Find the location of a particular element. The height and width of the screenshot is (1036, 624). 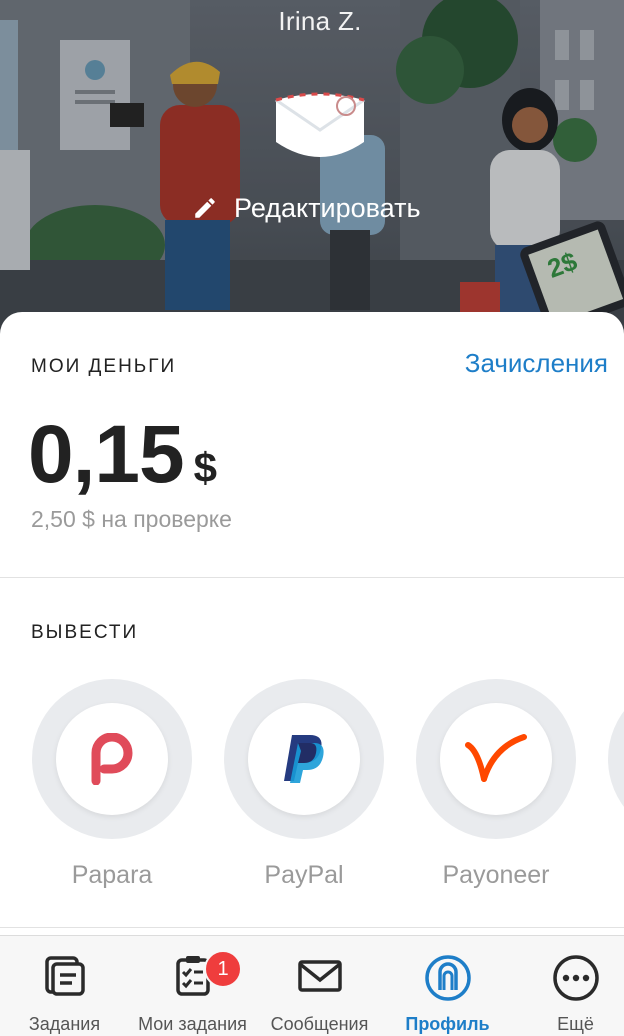

withdraw-method-label: Papara is located at coordinates (112, 875).